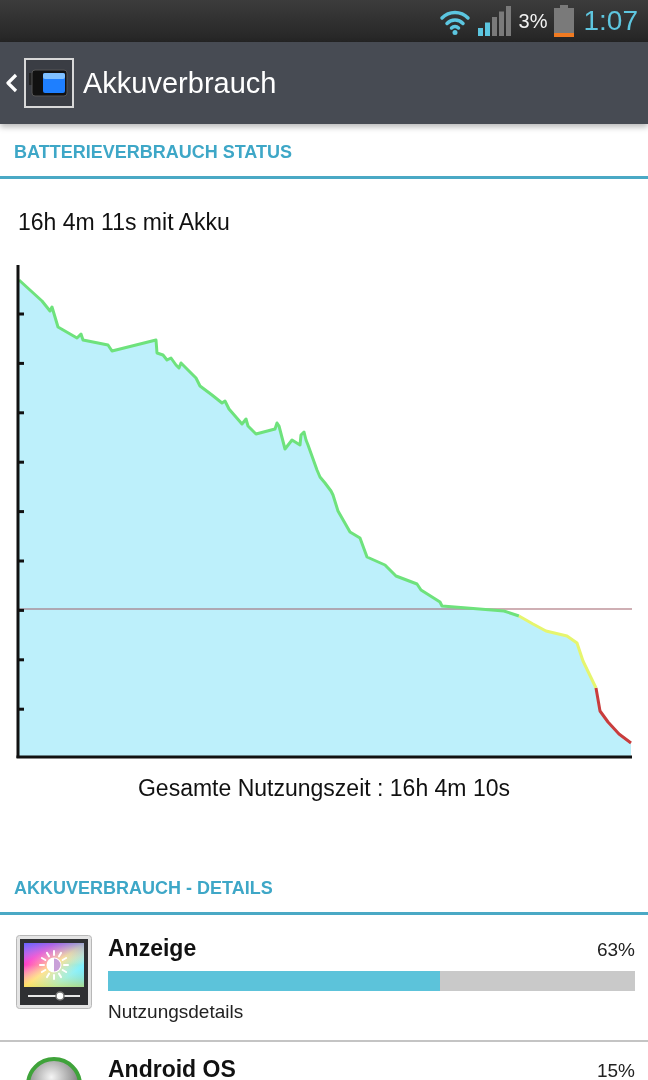 This screenshot has width=648, height=1080. What do you see at coordinates (324, 788) in the screenshot?
I see `total-usage-text: Gesamte Nutzungszeit : 16h 4m 10s` at bounding box center [324, 788].